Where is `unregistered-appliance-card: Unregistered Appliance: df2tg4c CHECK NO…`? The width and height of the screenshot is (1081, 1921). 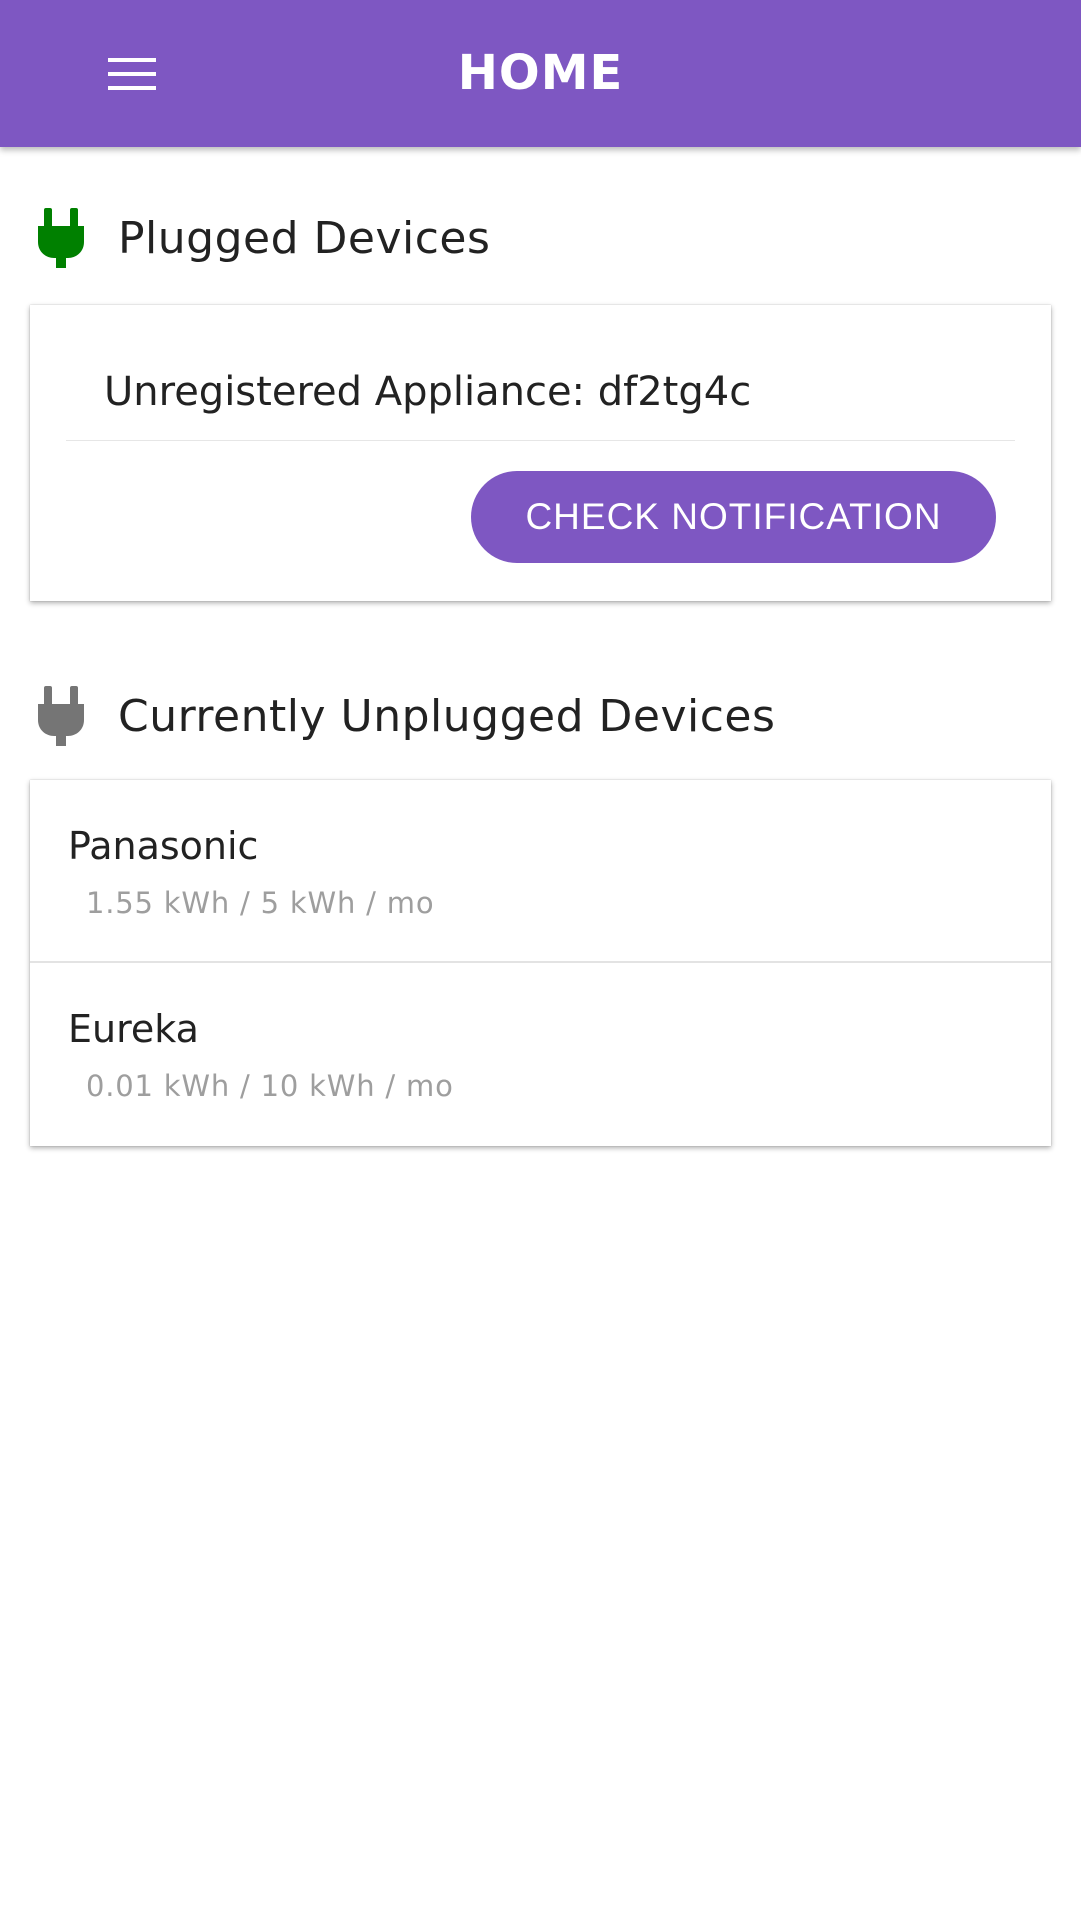
unregistered-appliance-card: Unregistered Appliance: df2tg4c CHECK NO… is located at coordinates (540, 453).